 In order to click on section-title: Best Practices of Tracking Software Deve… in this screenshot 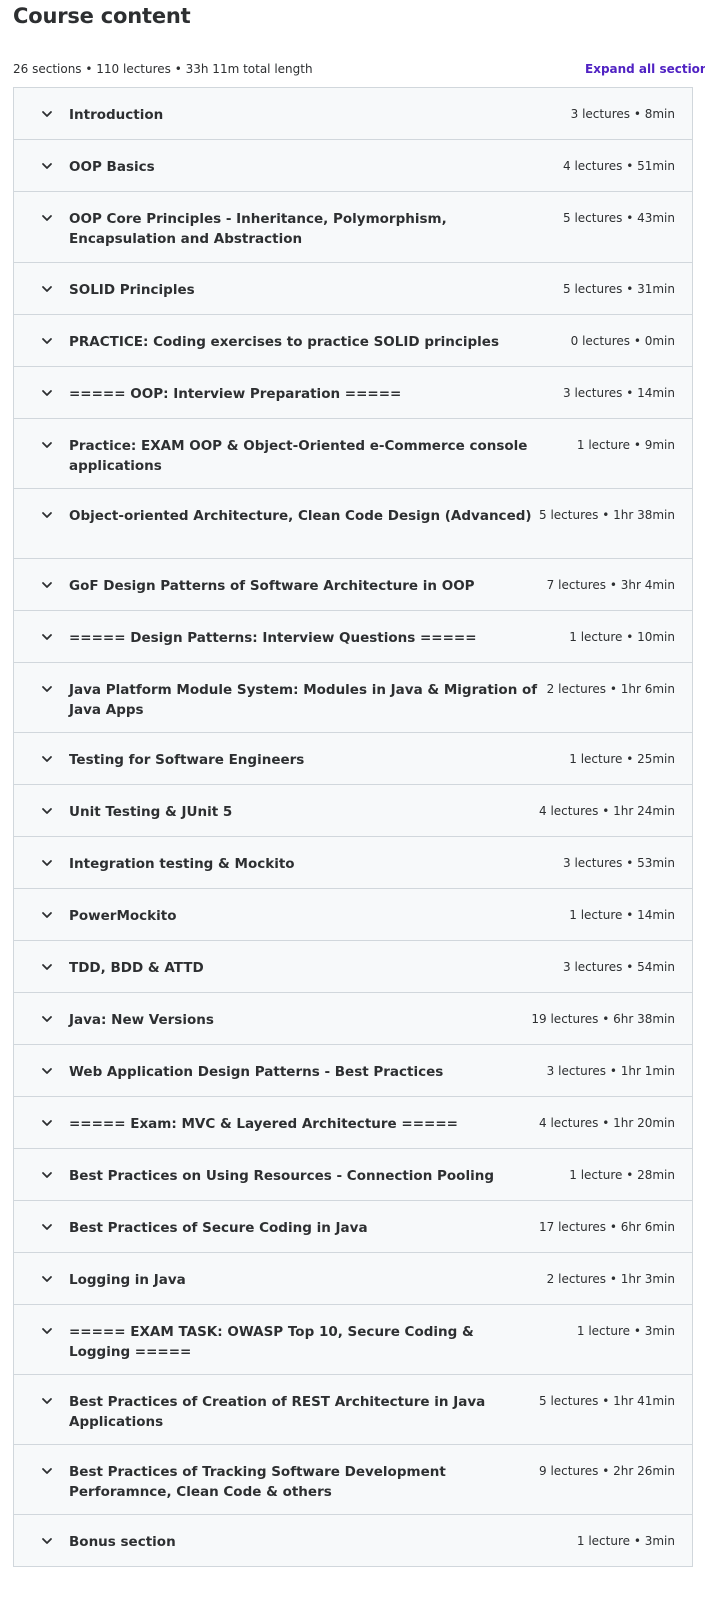, I will do `click(257, 1482)`.